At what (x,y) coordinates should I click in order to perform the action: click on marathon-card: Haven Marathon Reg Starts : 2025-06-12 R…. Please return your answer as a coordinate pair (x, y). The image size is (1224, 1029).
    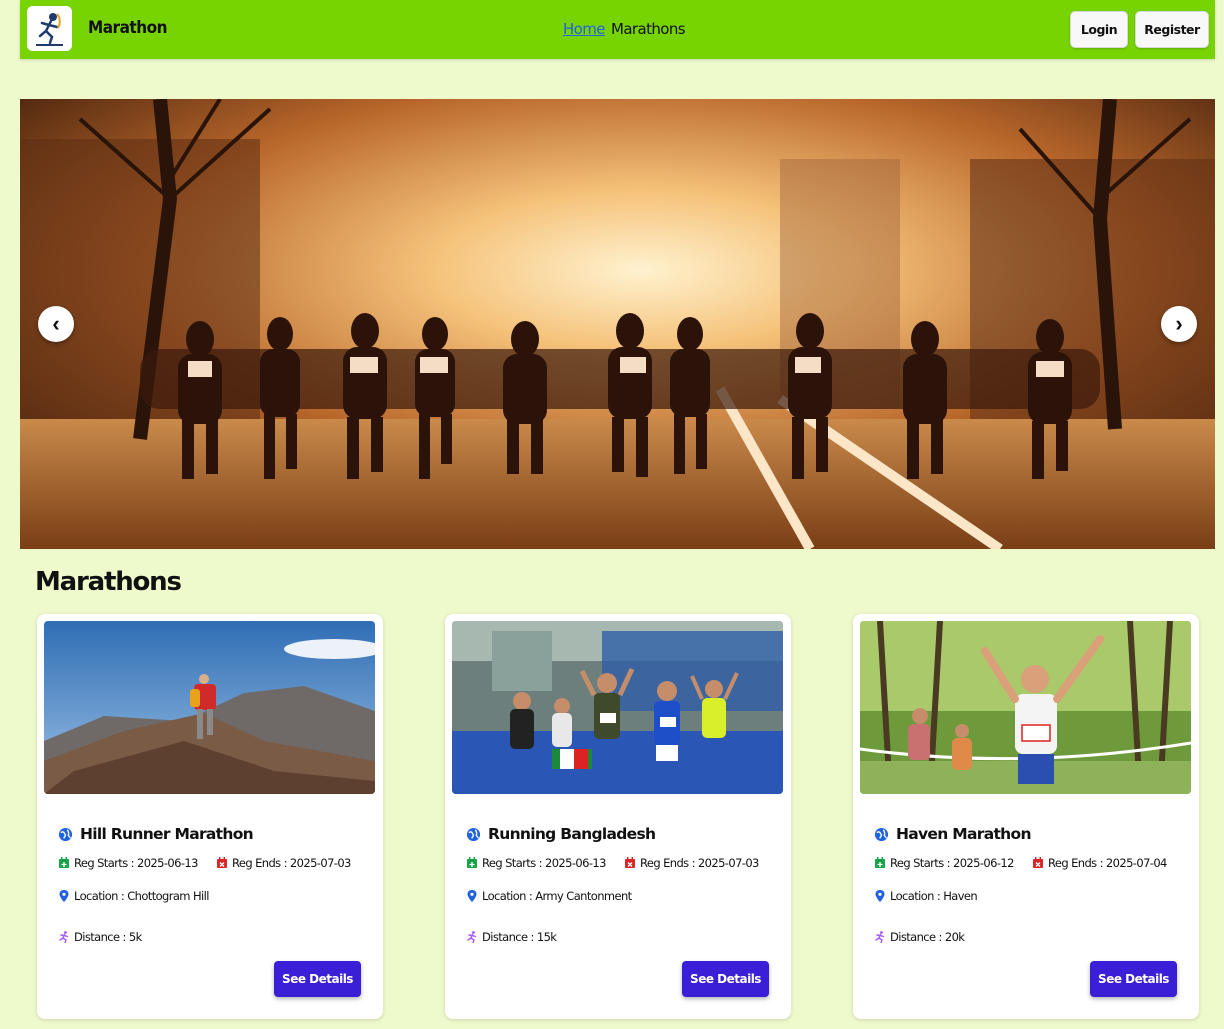
    Looking at the image, I should click on (1026, 816).